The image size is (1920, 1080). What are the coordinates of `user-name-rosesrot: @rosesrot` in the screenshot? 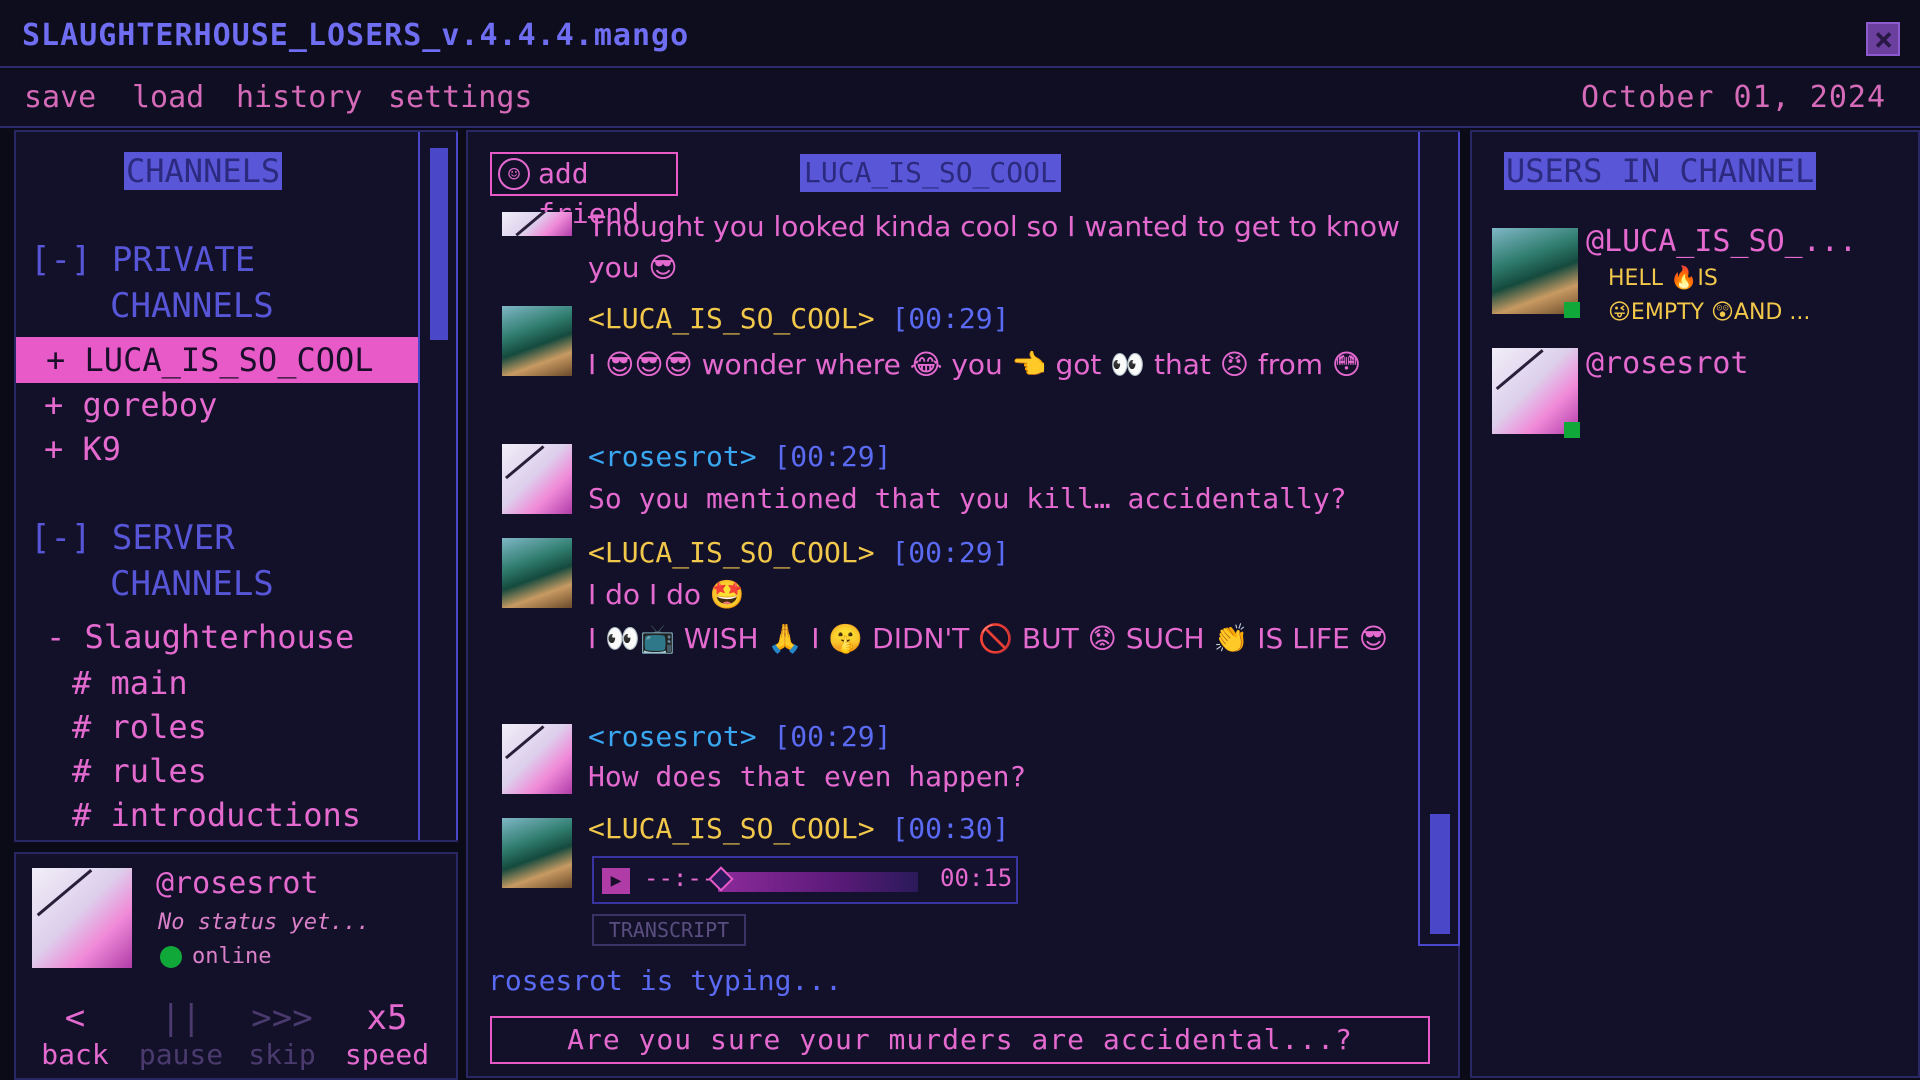 It's located at (1667, 363).